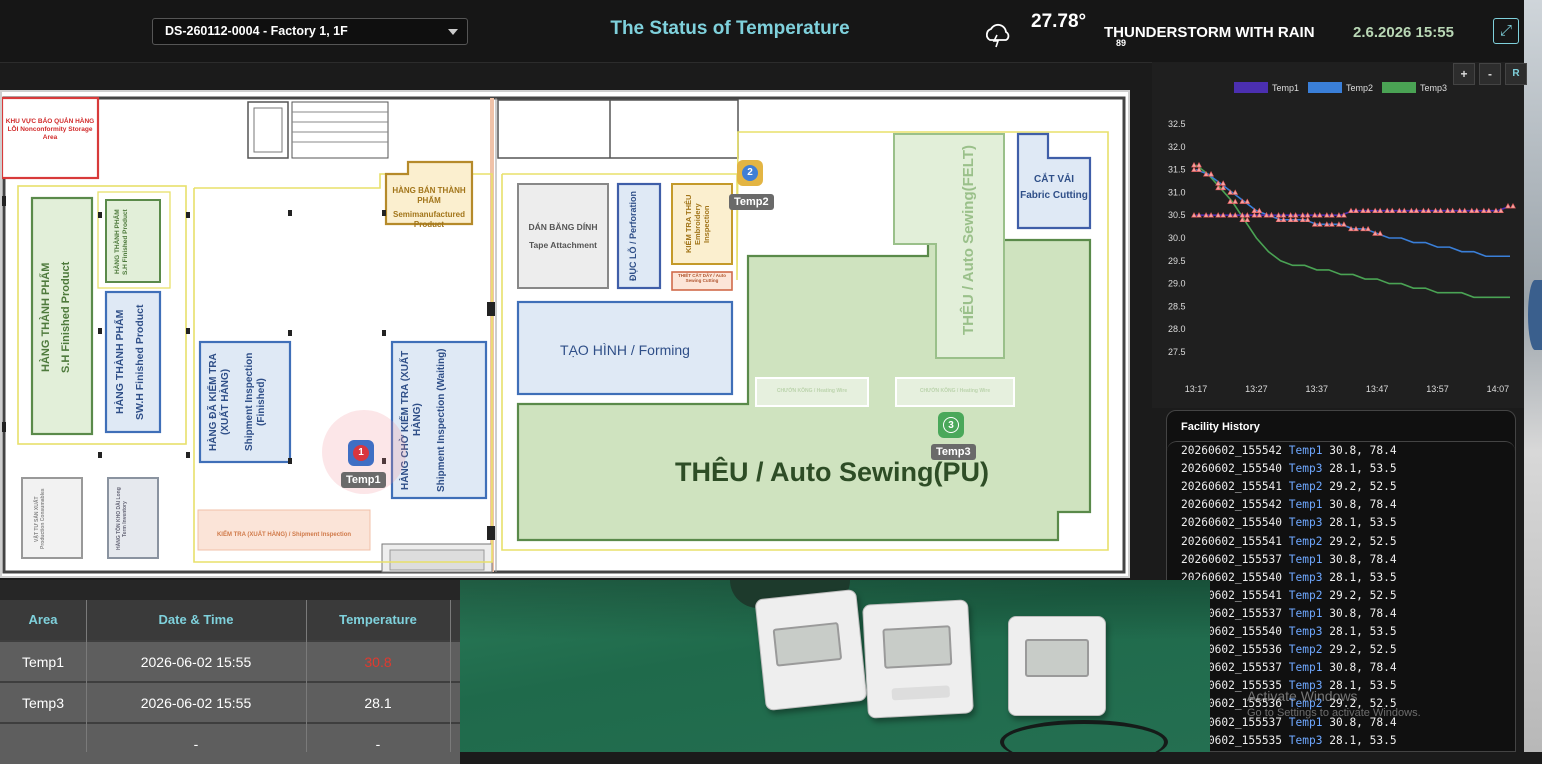 The height and width of the screenshot is (764, 1542). I want to click on history-row: 20260602_155537 Temp1 30.8, 78.4, so click(1289, 667).